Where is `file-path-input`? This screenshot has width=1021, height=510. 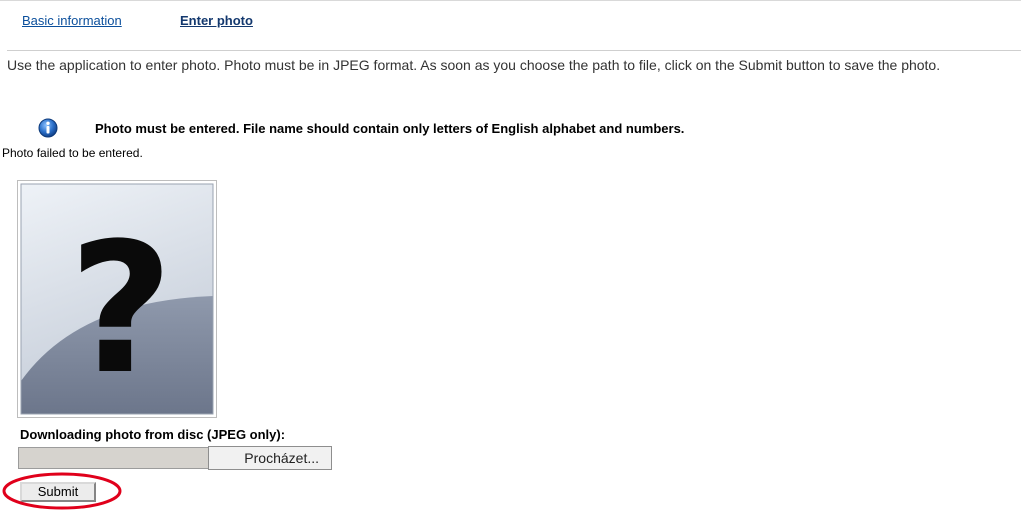 file-path-input is located at coordinates (113, 458).